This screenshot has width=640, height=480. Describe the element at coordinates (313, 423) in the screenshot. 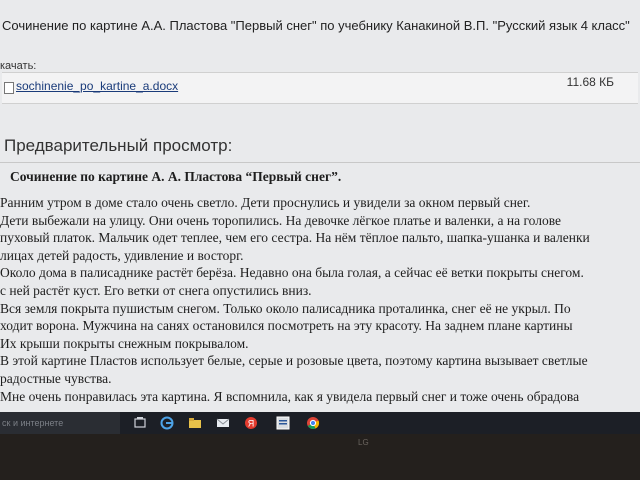

I see `chrome-icon` at that location.